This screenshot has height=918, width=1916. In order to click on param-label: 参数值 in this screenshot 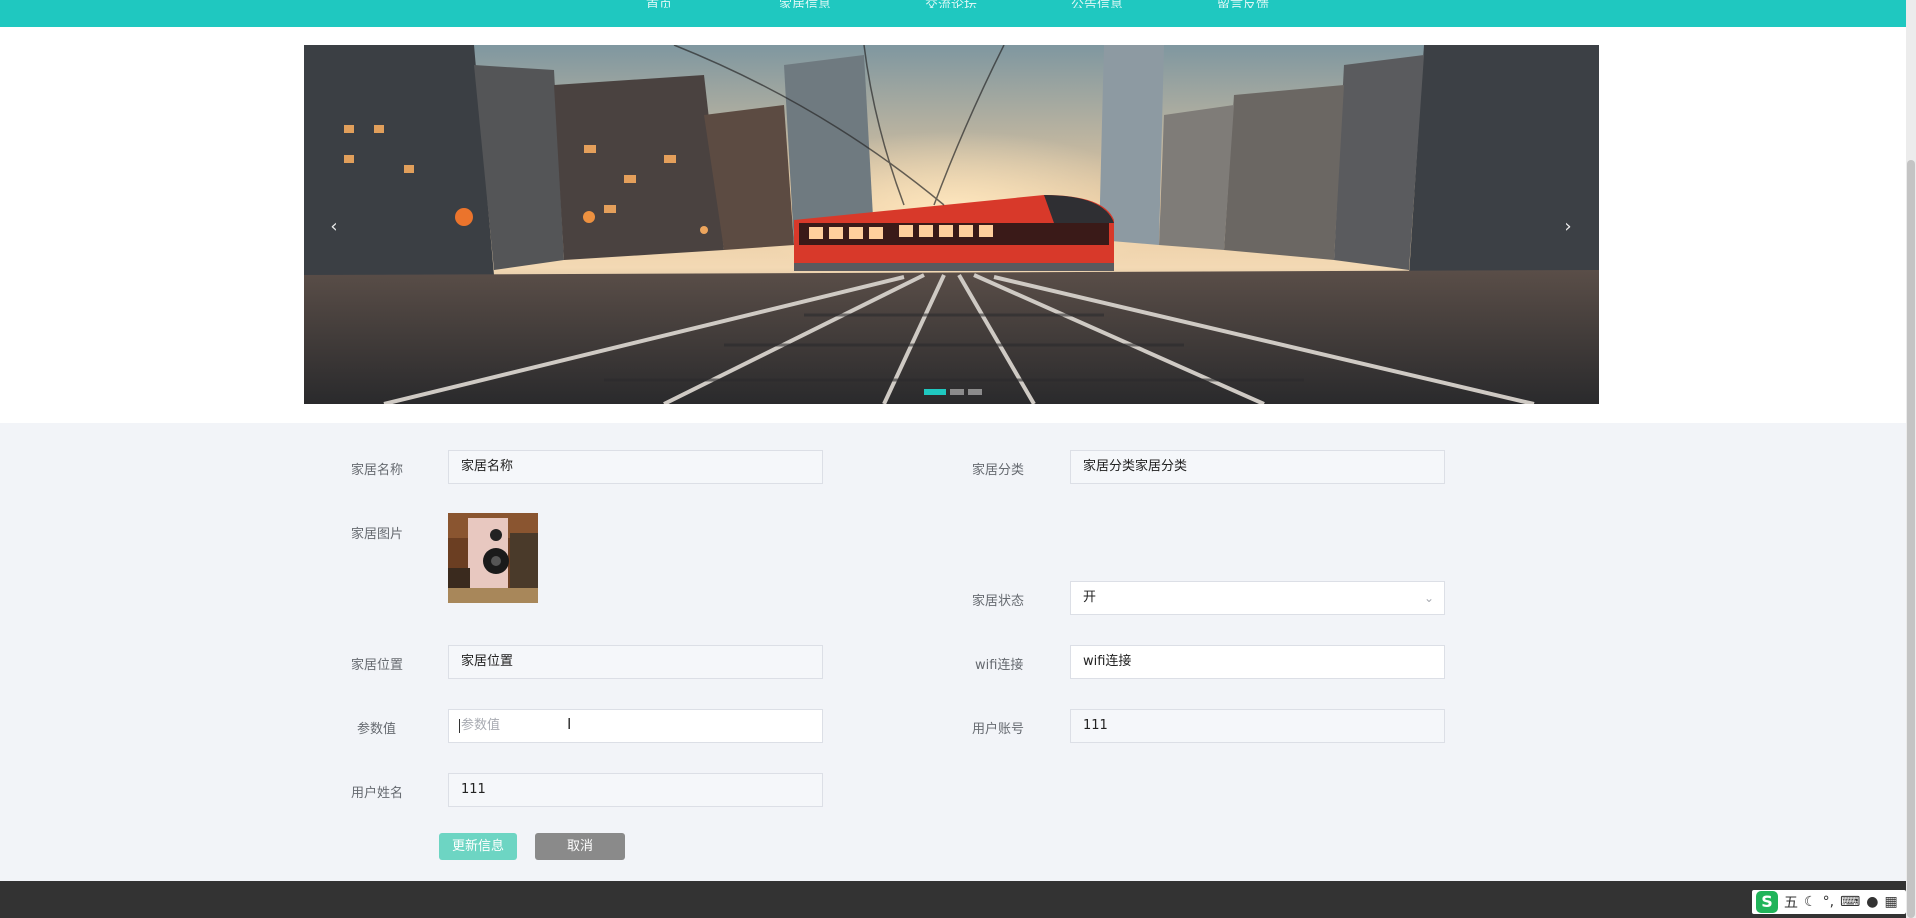, I will do `click(377, 729)`.